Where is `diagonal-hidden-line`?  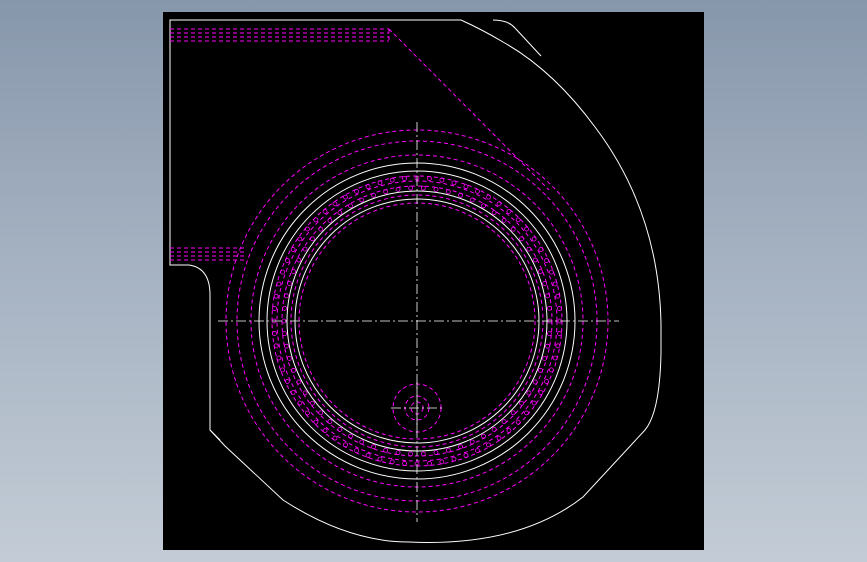
diagonal-hidden-line is located at coordinates (469, 109).